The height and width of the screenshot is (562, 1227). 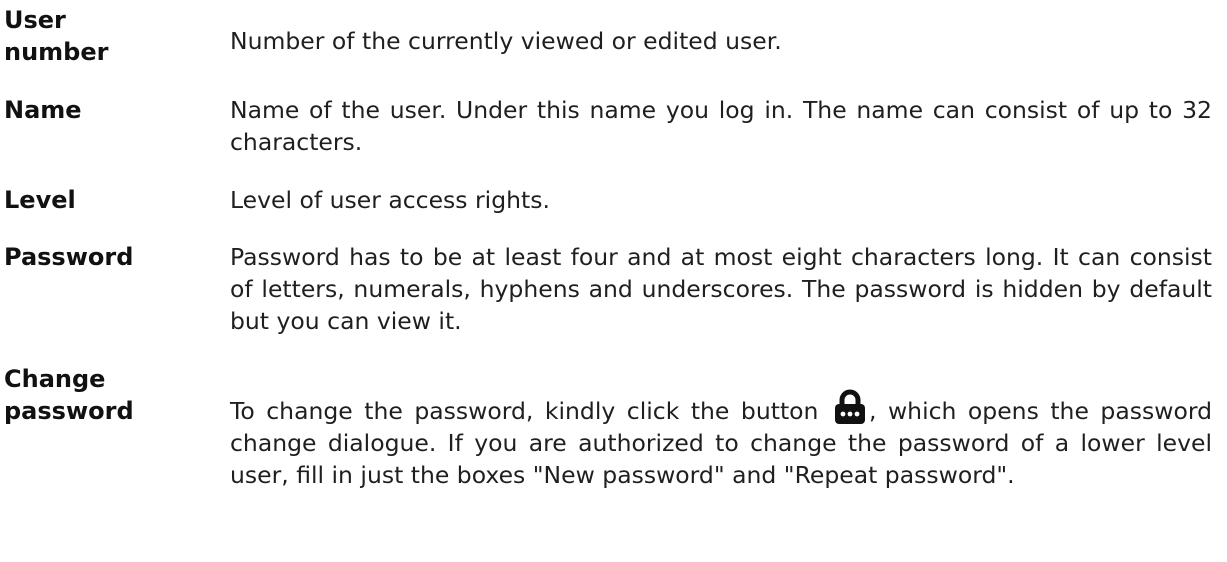 I want to click on lock-icon, so click(x=850, y=407).